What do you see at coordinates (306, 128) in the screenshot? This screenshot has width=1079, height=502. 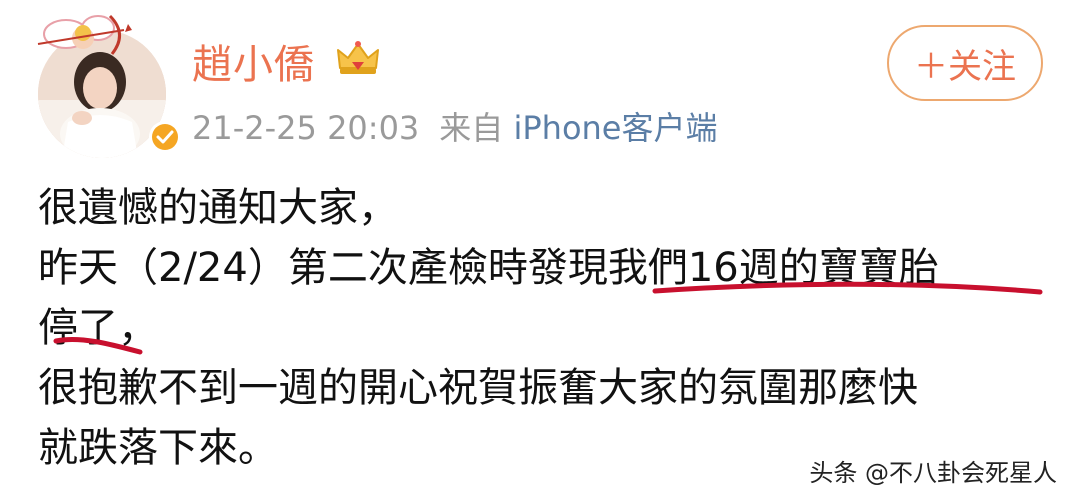 I see `post-timestamp: 21-2-25 20:03` at bounding box center [306, 128].